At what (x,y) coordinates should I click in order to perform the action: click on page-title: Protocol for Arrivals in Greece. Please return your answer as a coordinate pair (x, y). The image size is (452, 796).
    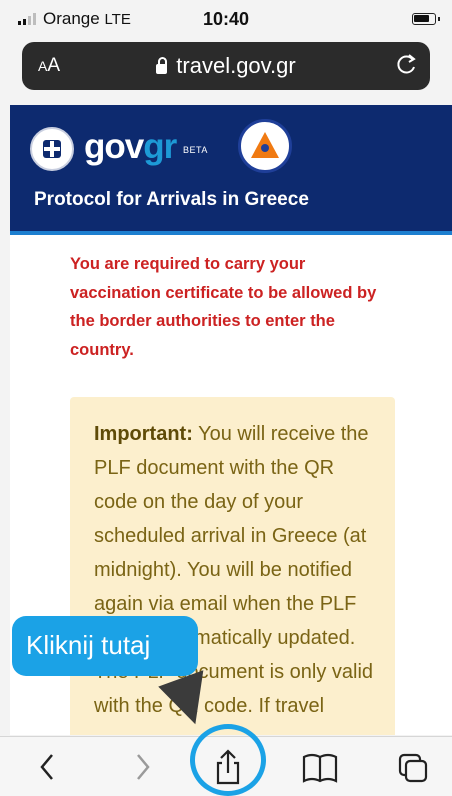
    Looking at the image, I should click on (171, 199).